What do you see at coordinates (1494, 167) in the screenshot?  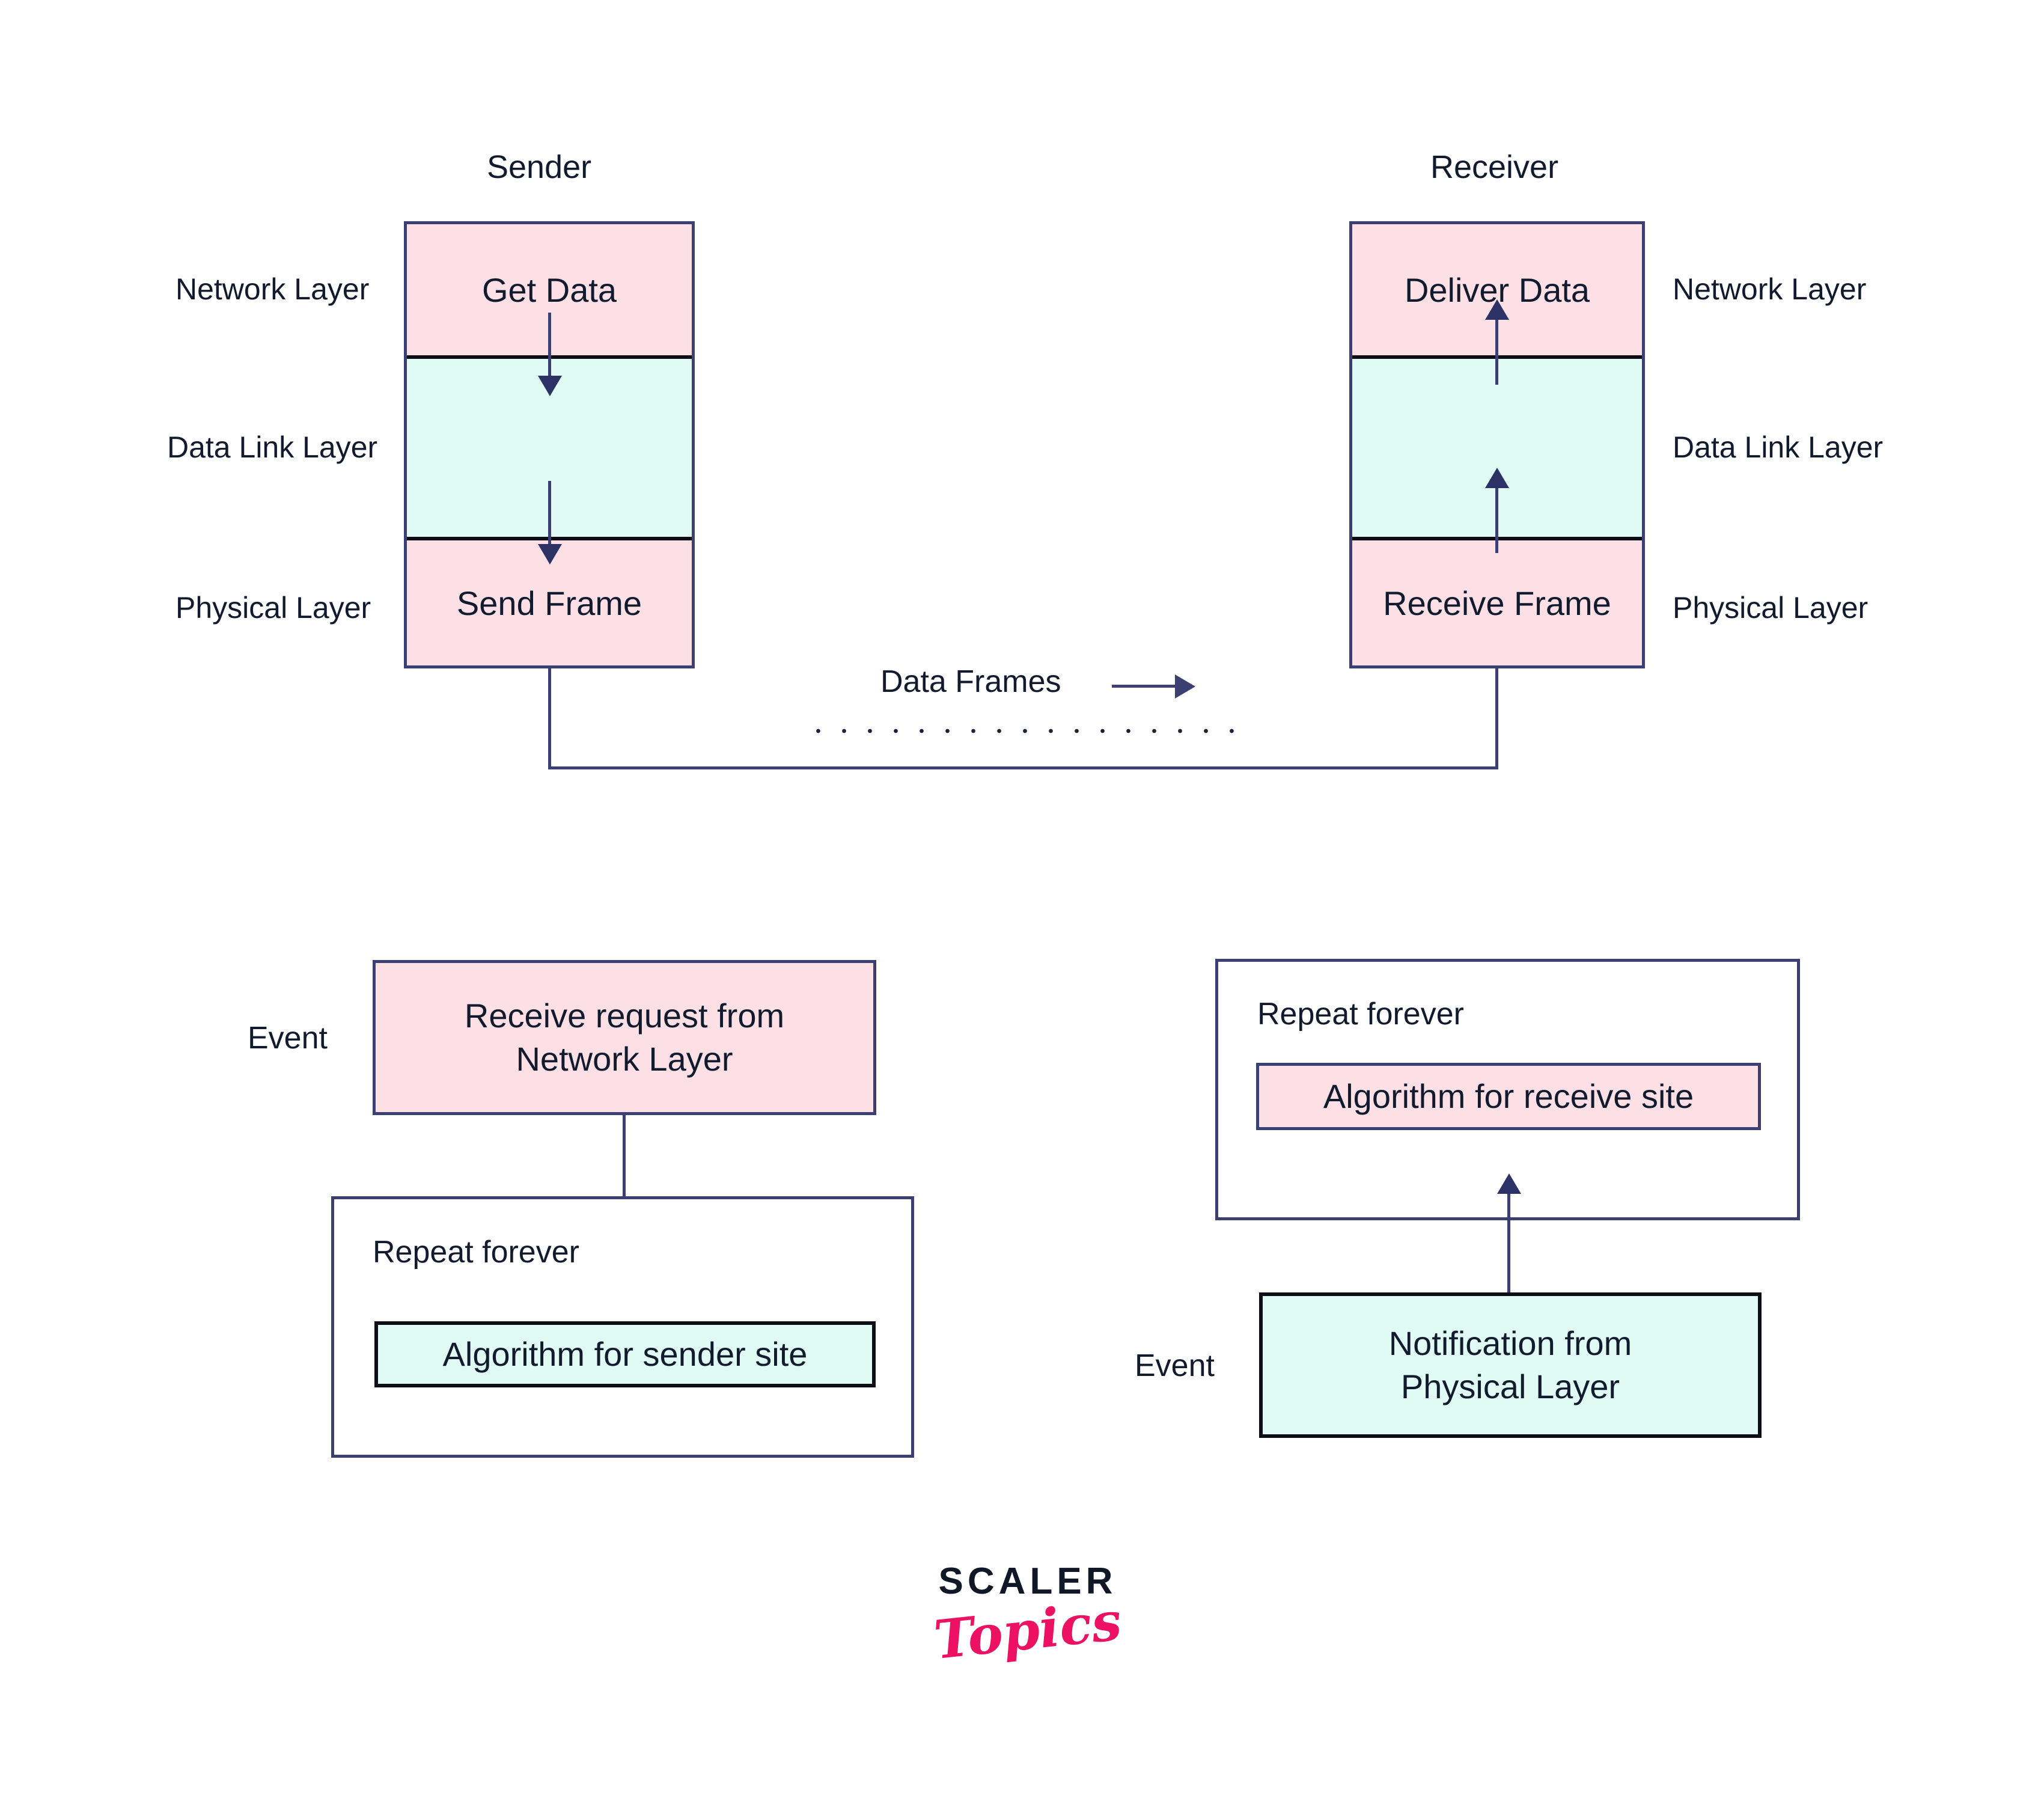 I see `receiver-title: Receiver` at bounding box center [1494, 167].